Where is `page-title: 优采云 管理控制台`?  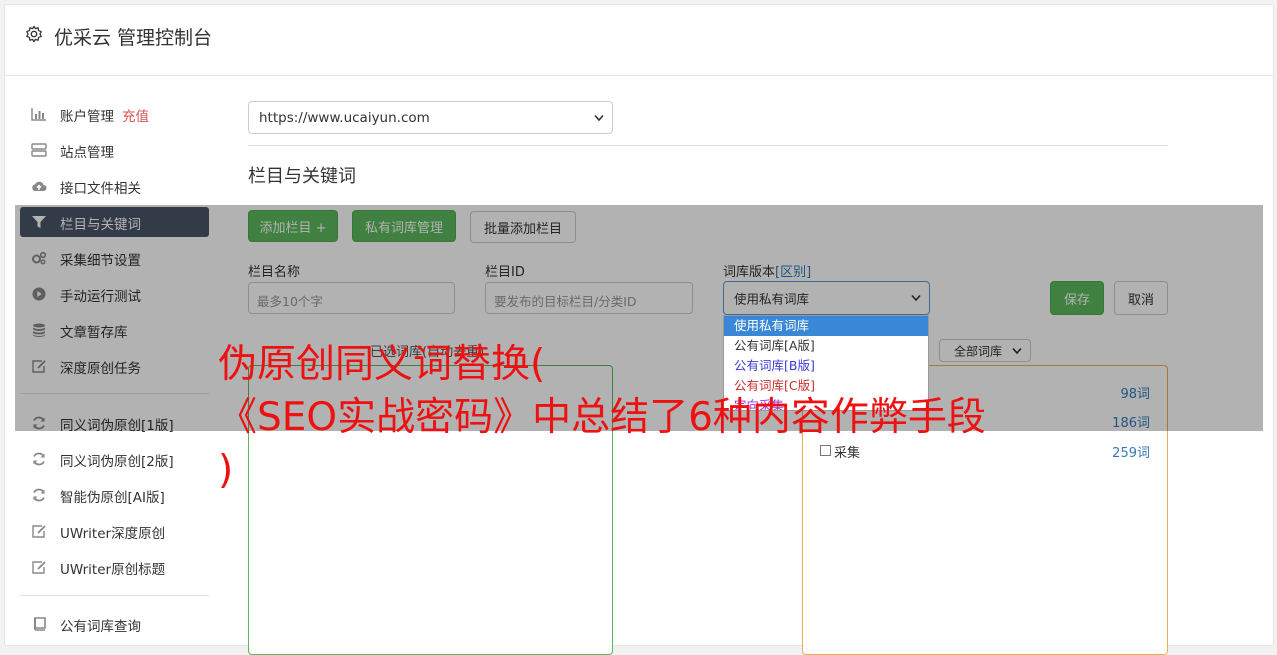 page-title: 优采云 管理控制台 is located at coordinates (133, 38).